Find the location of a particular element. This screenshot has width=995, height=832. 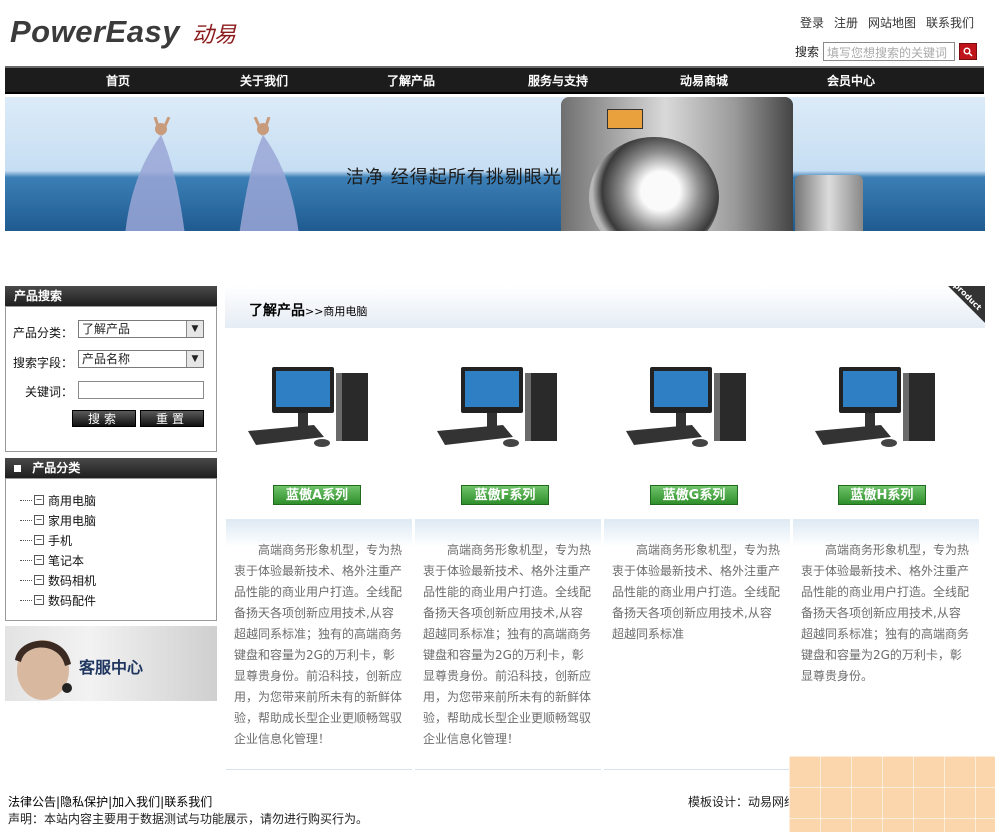

logo-text: PowerEasy is located at coordinates (95, 31).